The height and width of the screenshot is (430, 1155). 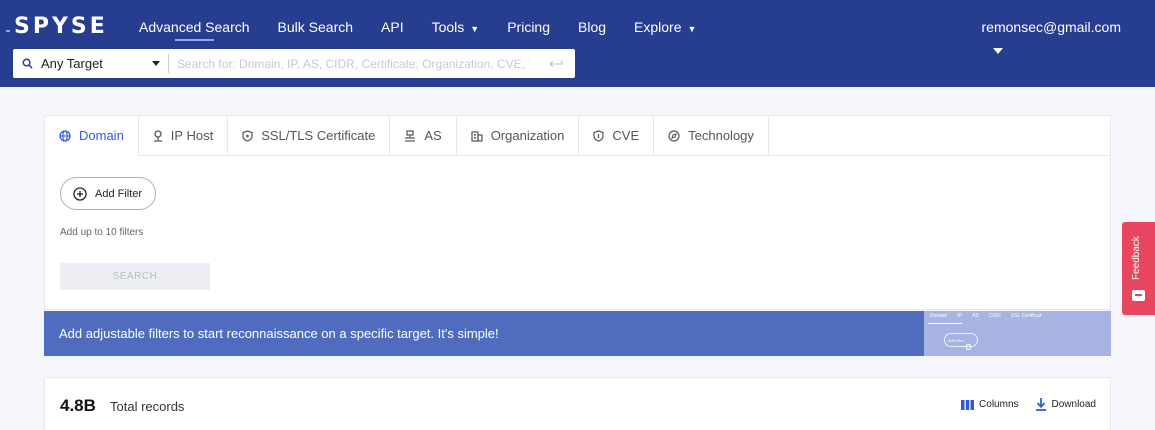 I want to click on nav-tools-label: Tools, so click(x=448, y=27).